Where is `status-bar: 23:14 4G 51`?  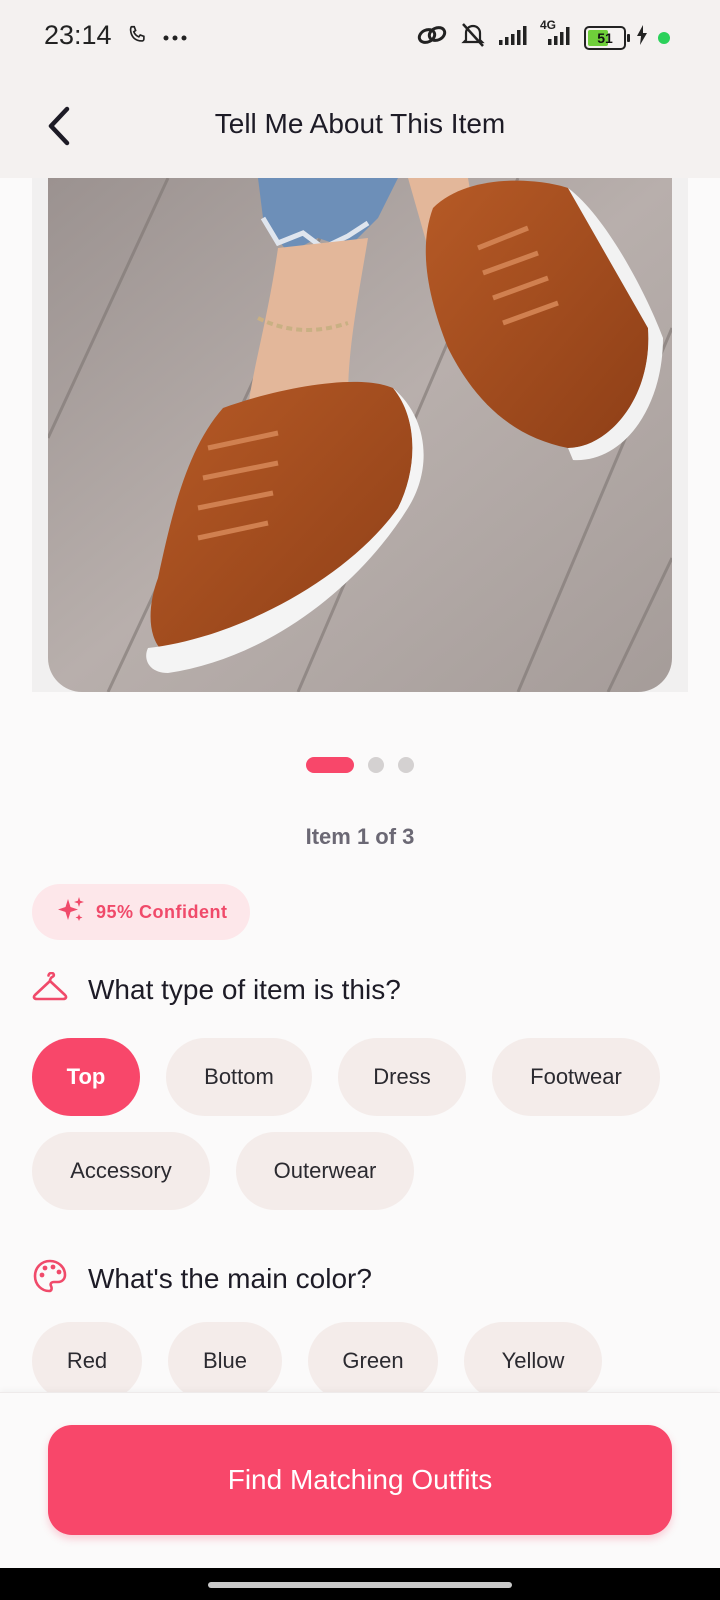 status-bar: 23:14 4G 51 is located at coordinates (360, 39).